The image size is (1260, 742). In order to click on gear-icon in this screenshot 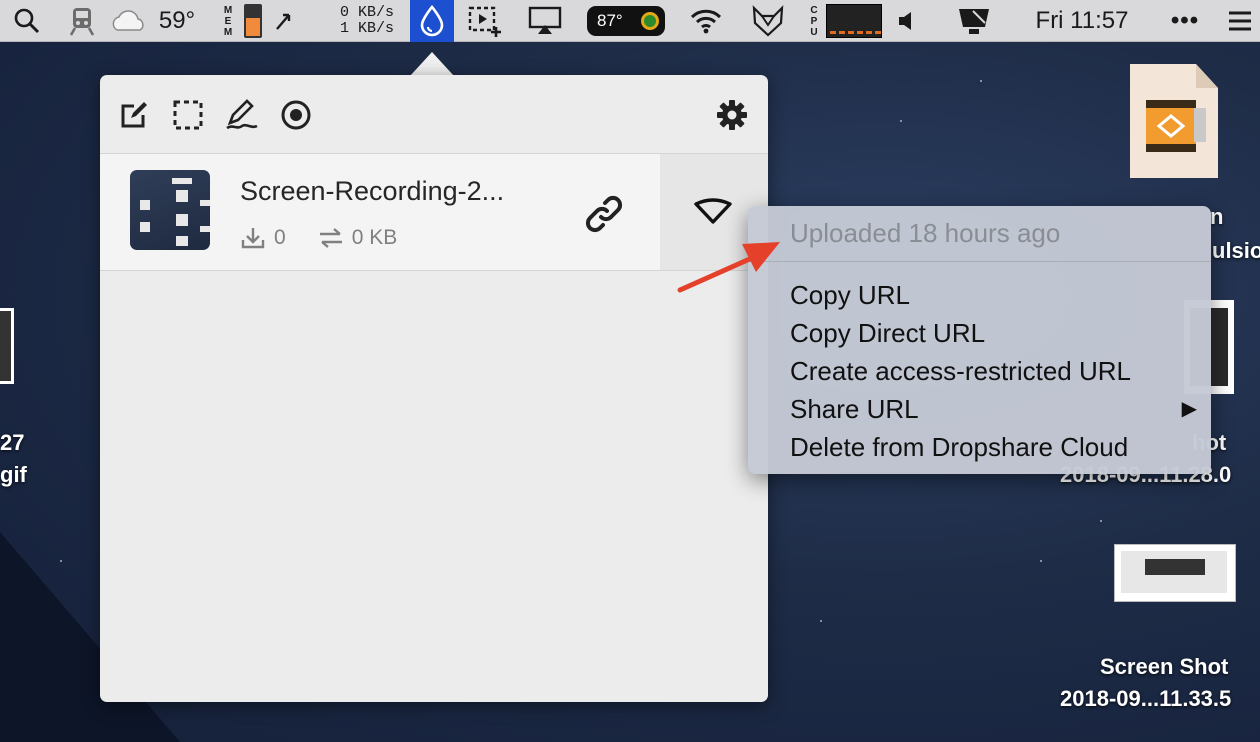, I will do `click(732, 115)`.